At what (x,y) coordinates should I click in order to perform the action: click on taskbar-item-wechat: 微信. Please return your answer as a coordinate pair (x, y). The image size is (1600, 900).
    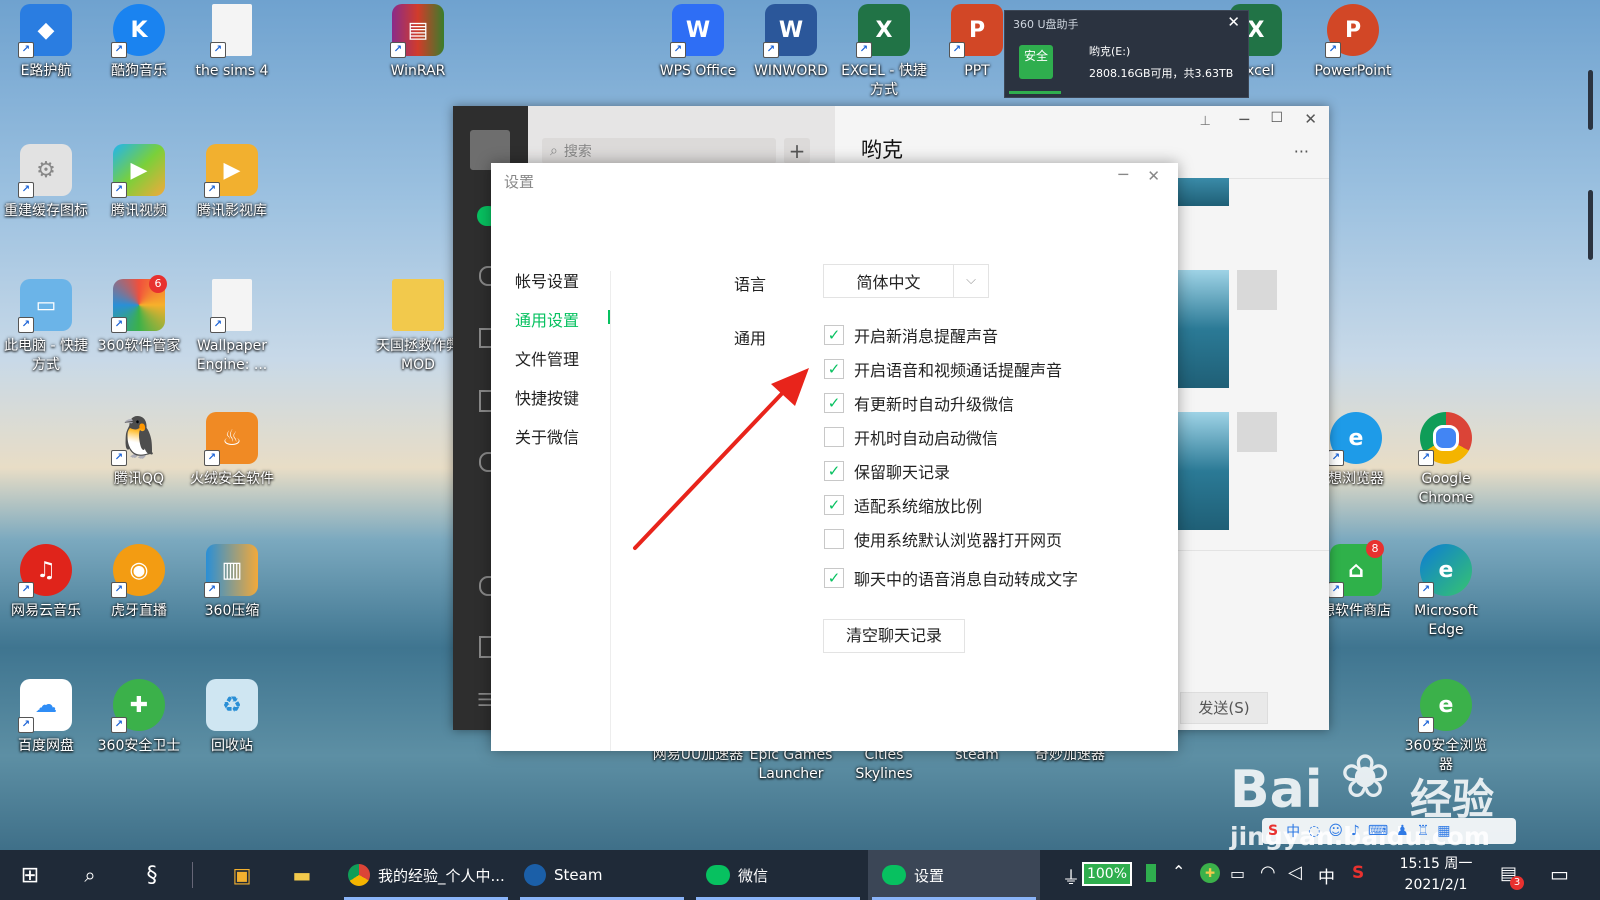
    Looking at the image, I should click on (778, 875).